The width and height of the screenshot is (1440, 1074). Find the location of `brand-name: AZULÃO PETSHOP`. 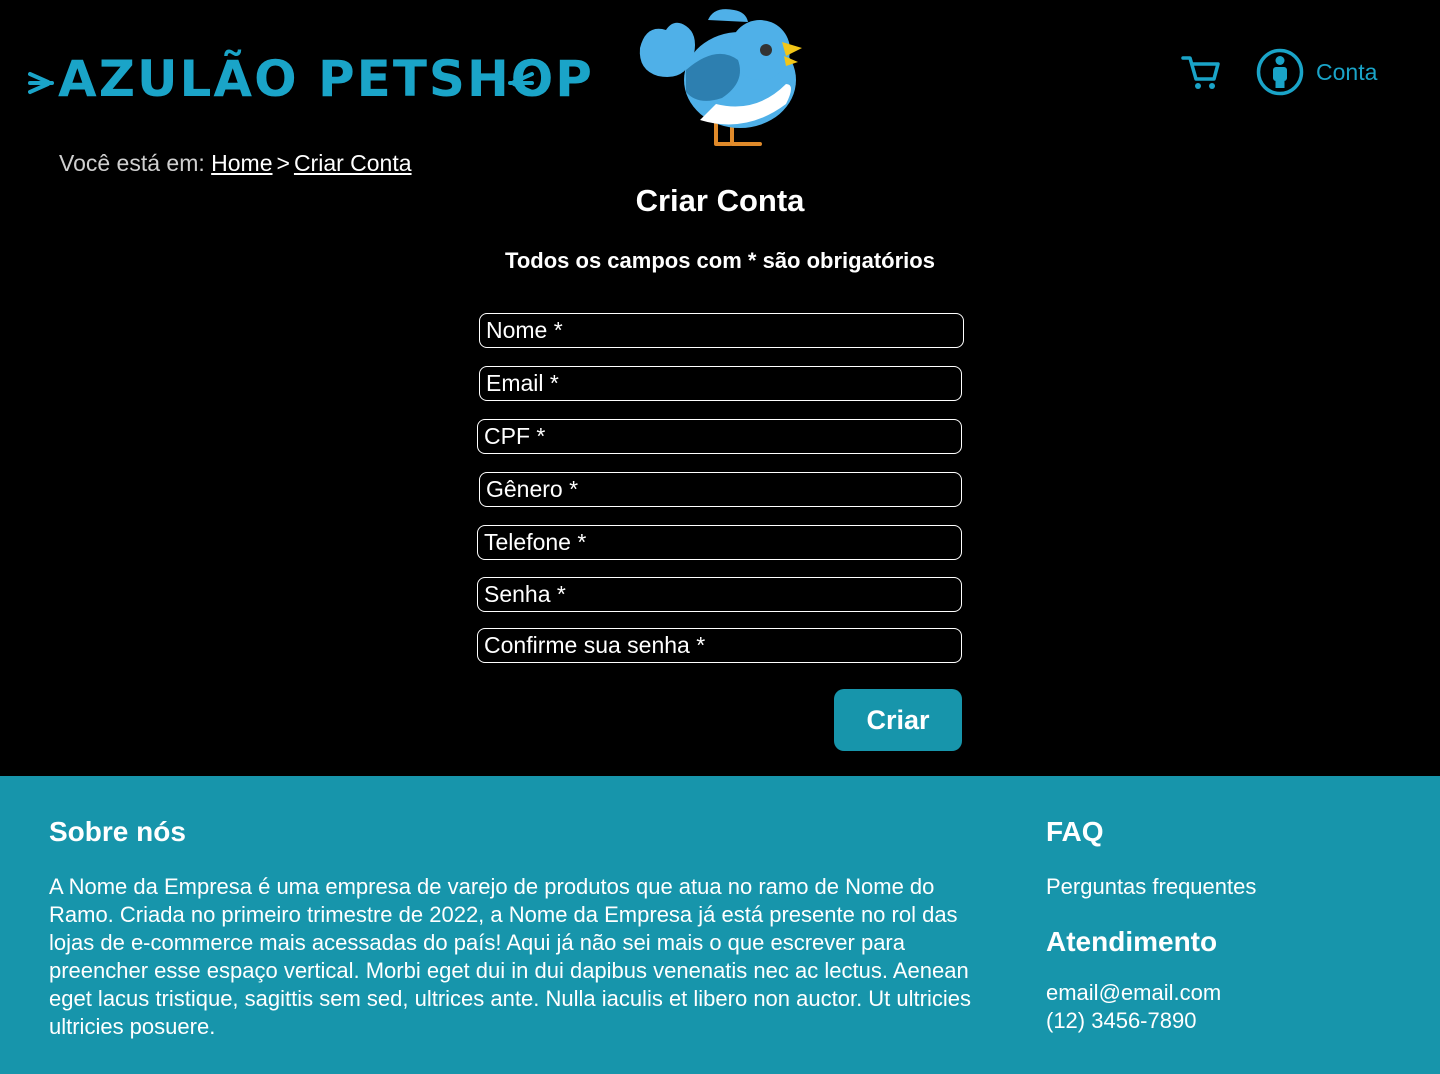

brand-name: AZULÃO PETSHOP is located at coordinates (326, 79).